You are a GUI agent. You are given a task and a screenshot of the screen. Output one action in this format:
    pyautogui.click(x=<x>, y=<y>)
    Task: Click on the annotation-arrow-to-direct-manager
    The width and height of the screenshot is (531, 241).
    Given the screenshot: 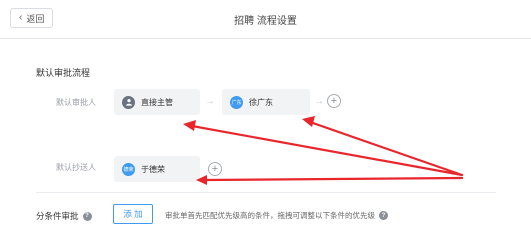 What is the action you would take?
    pyautogui.click(x=327, y=150)
    